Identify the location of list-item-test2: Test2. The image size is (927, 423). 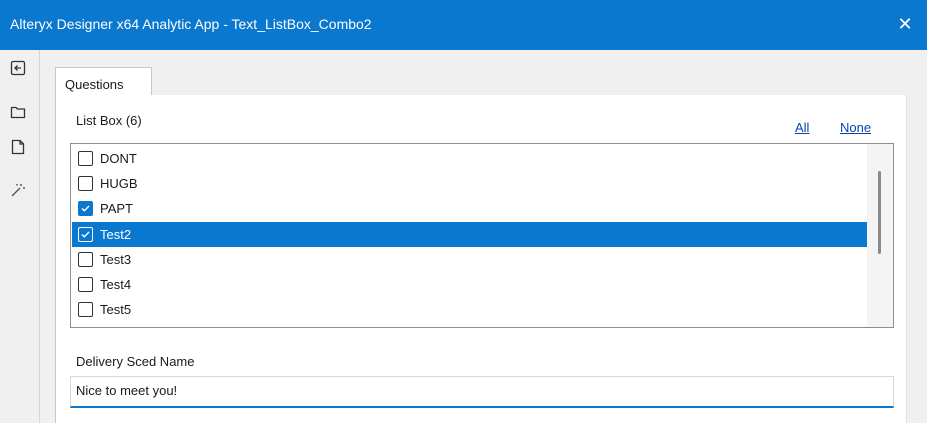
(469, 234).